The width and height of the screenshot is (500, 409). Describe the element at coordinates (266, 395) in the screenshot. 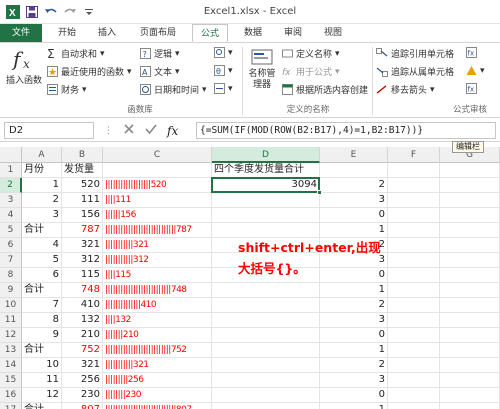

I see `cell-d16` at that location.